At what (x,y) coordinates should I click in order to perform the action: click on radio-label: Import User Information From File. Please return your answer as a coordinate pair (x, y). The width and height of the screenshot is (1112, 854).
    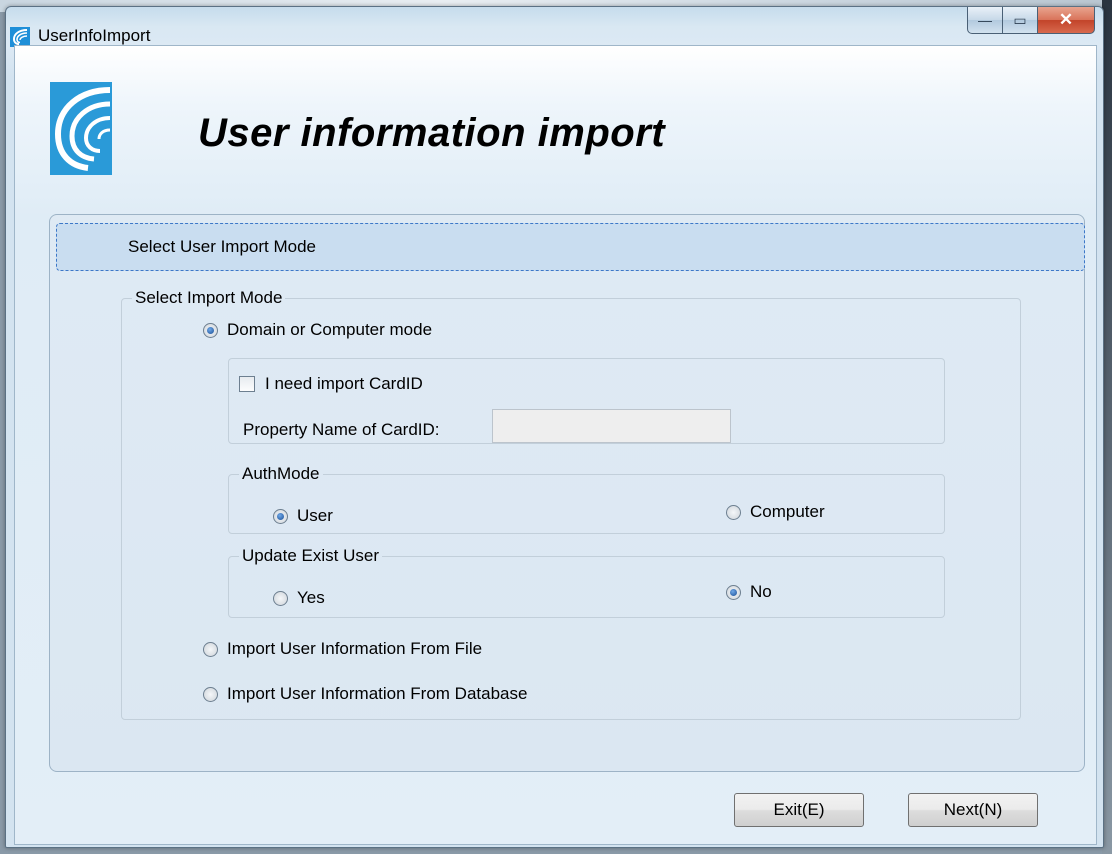
    Looking at the image, I should click on (355, 648).